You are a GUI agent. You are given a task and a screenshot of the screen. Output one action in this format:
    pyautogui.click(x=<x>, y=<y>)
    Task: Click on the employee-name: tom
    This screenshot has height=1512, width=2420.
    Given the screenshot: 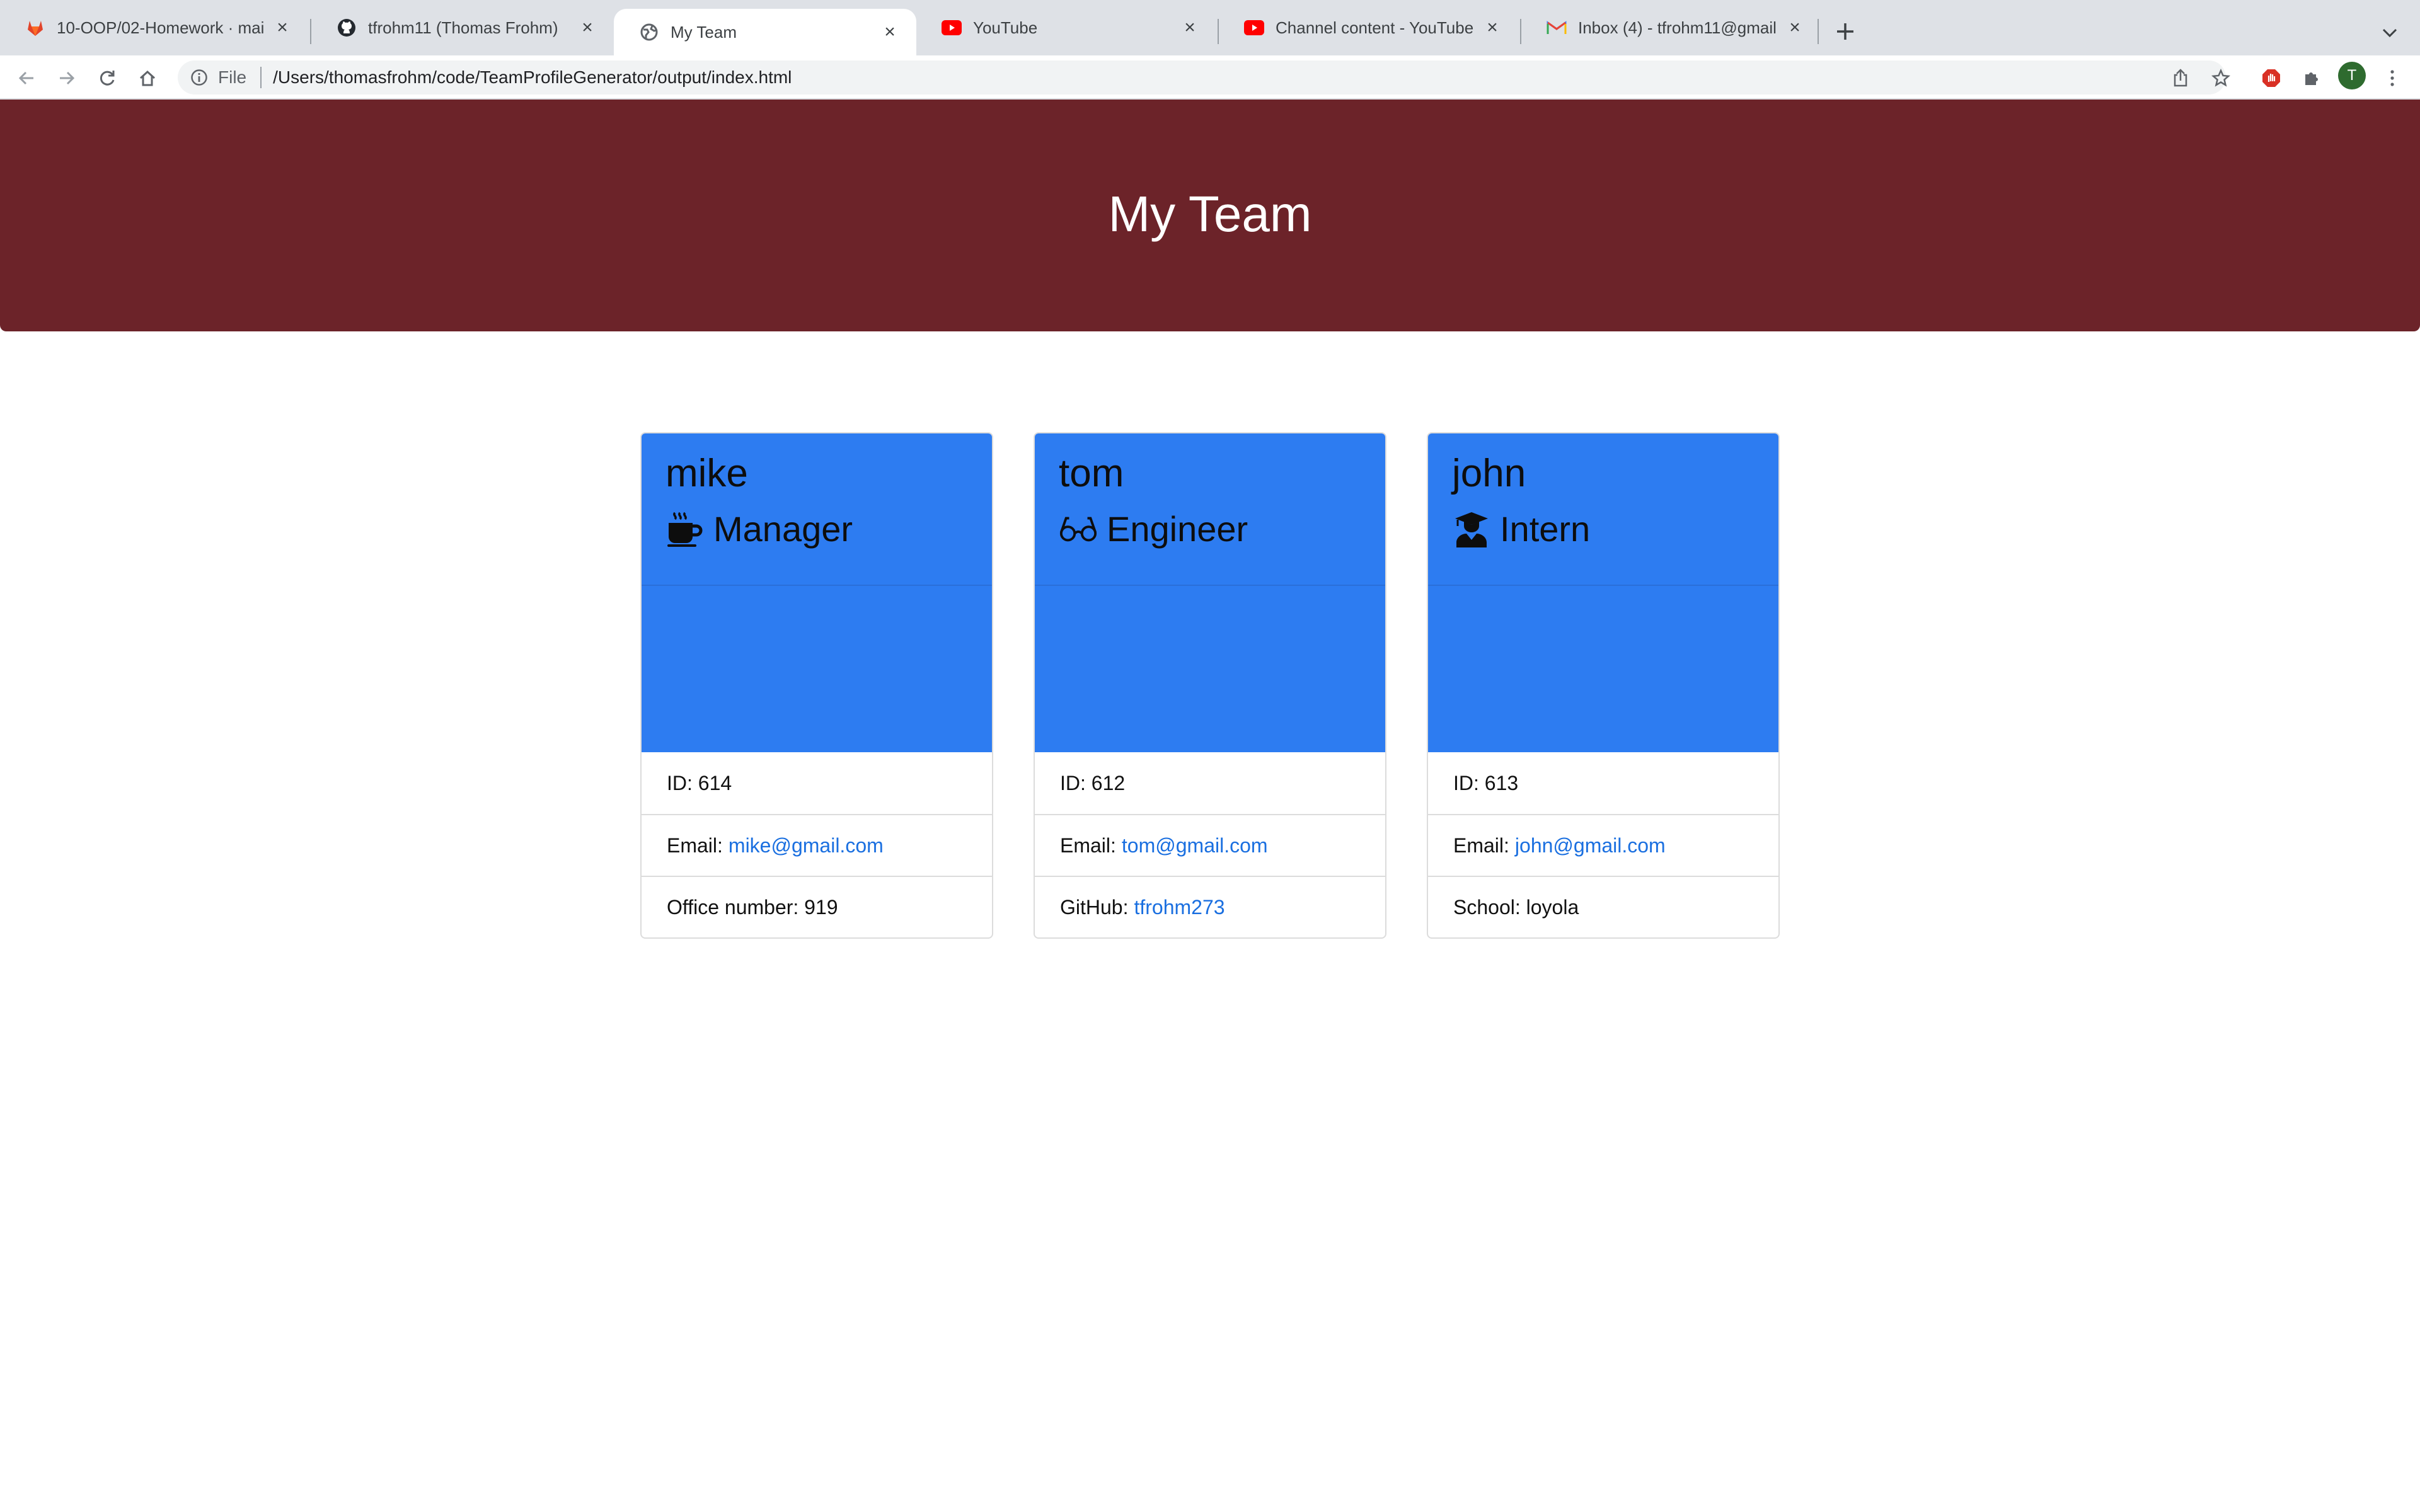 What is the action you would take?
    pyautogui.click(x=1091, y=473)
    